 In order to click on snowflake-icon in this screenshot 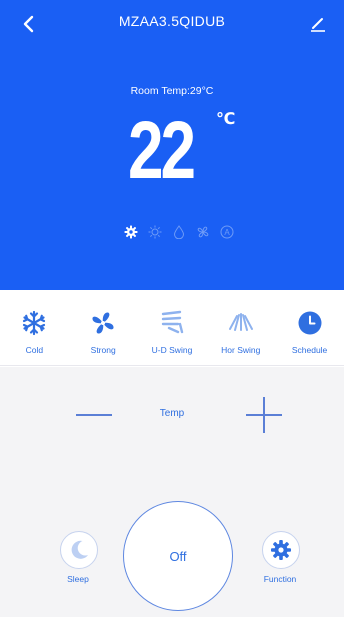, I will do `click(34, 323)`.